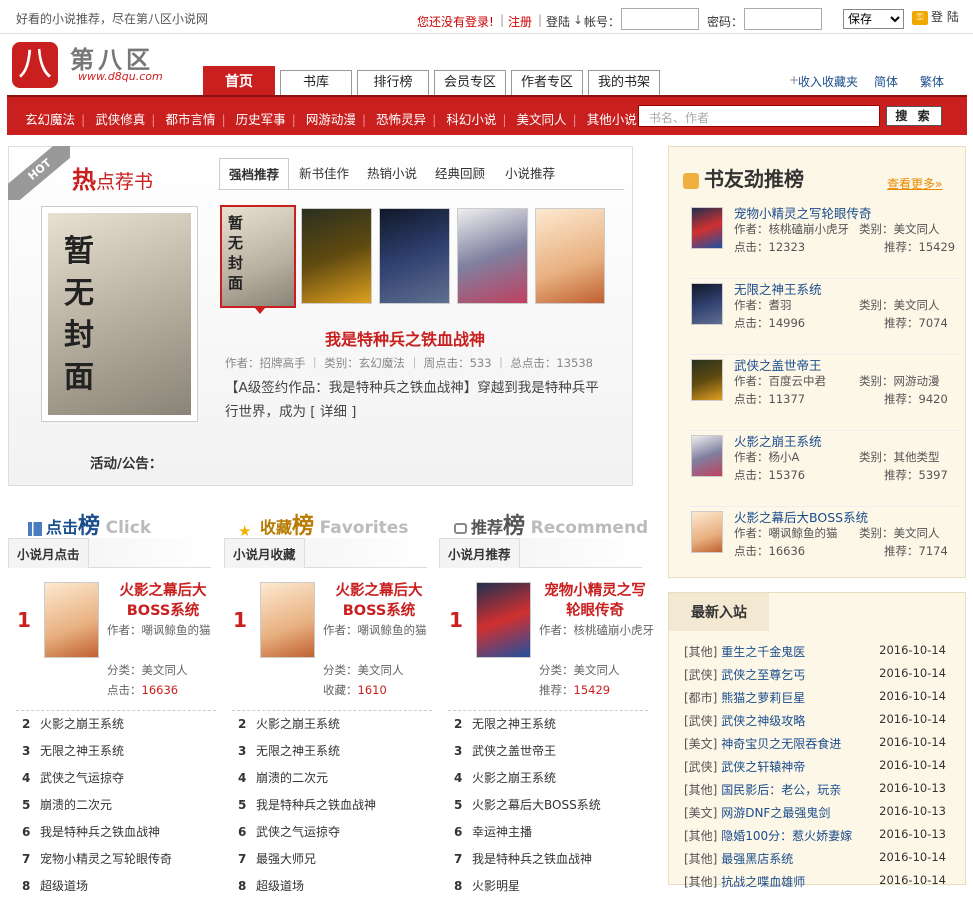 This screenshot has height=904, width=973. I want to click on cat-urban: 都市言情, so click(190, 119).